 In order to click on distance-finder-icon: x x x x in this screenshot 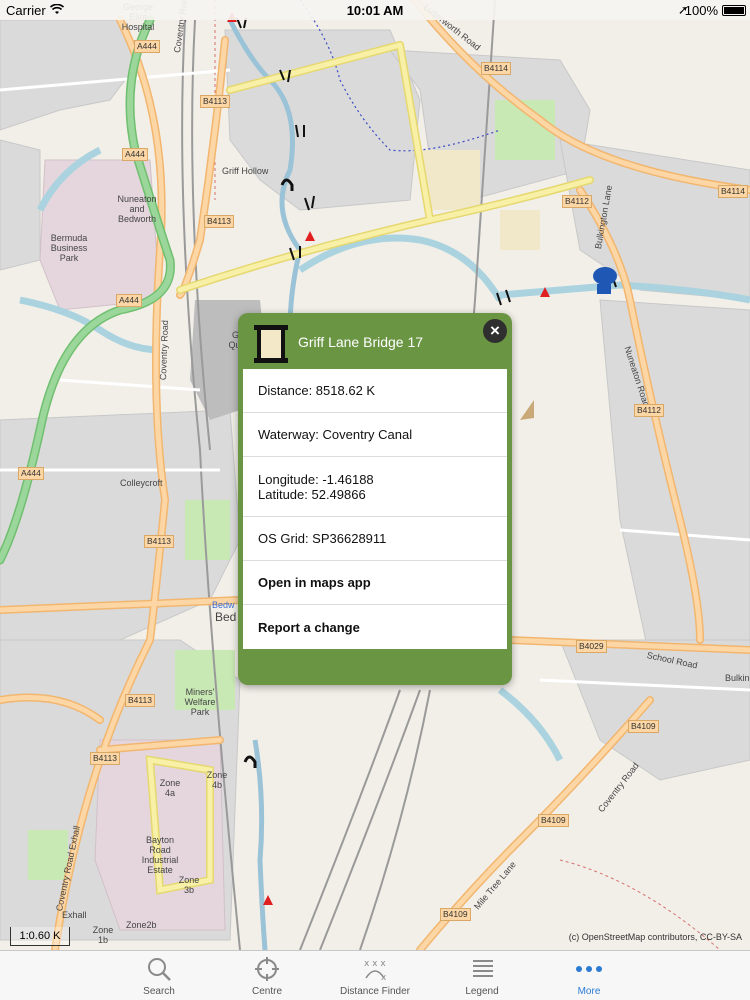, I will do `click(375, 969)`.